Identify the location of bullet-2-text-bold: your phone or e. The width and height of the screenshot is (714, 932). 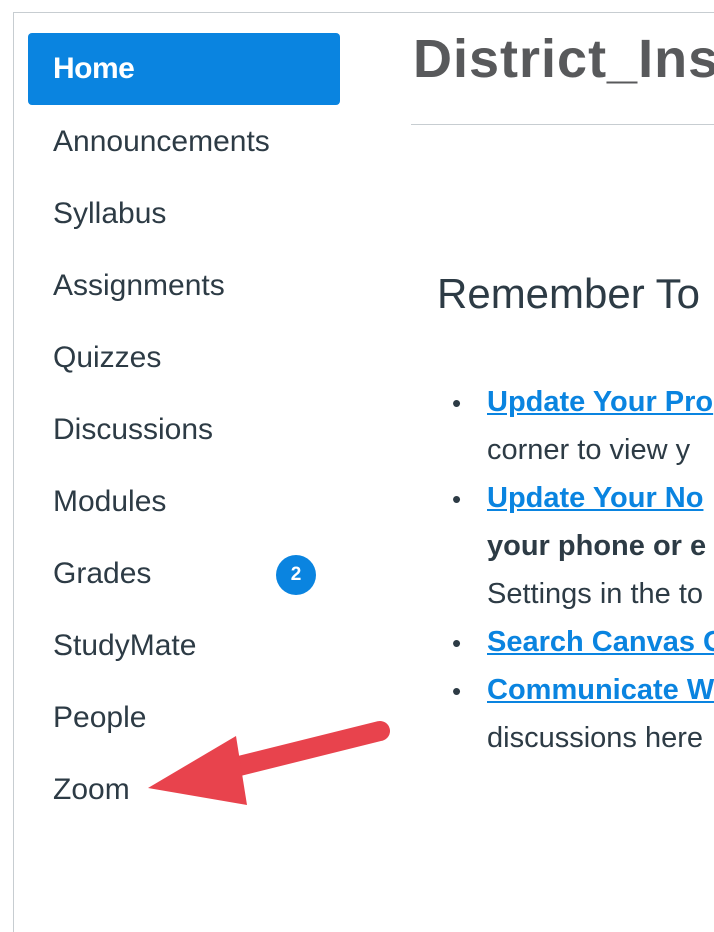
(597, 546).